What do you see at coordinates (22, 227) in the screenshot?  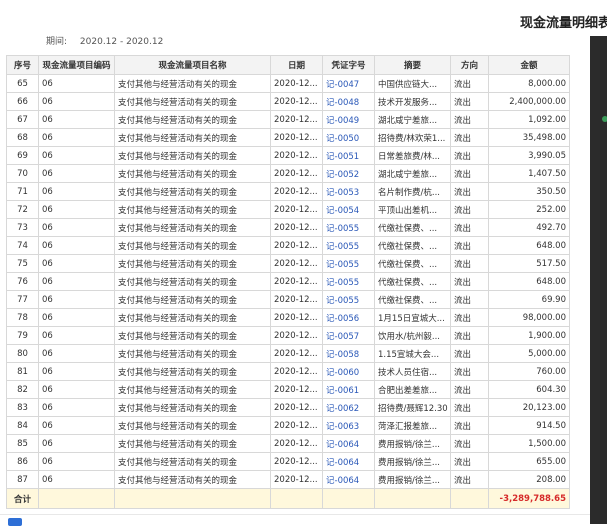 I see `row-index: 73` at bounding box center [22, 227].